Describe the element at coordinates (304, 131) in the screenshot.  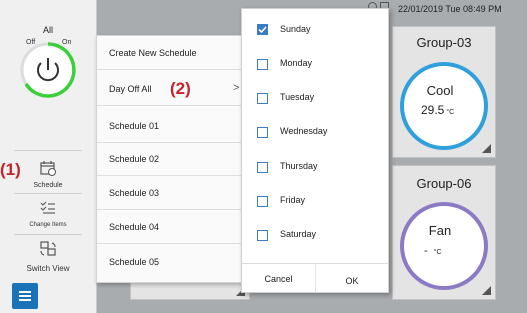
I see `day-label: Wednesday` at that location.